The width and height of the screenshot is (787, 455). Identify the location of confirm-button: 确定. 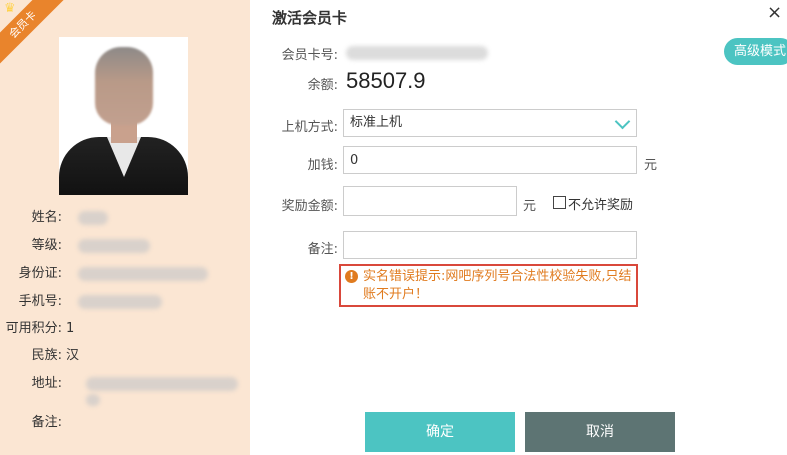
(440, 432).